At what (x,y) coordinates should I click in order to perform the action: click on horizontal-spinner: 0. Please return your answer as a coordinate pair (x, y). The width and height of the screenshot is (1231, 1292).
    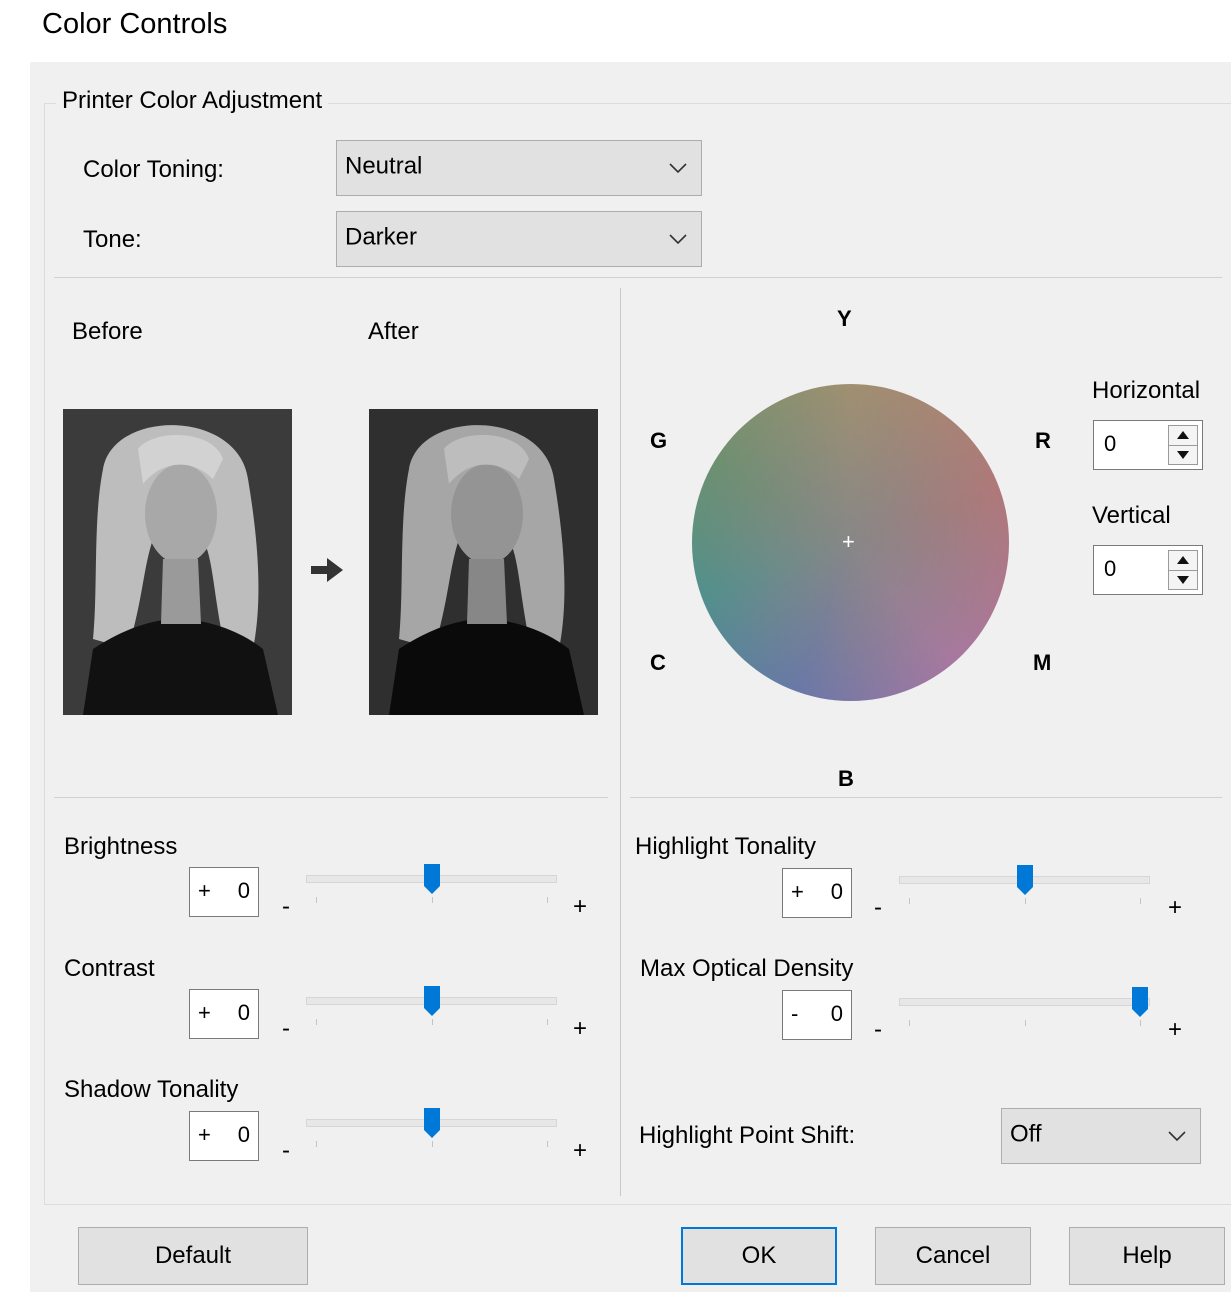
    Looking at the image, I should click on (1148, 445).